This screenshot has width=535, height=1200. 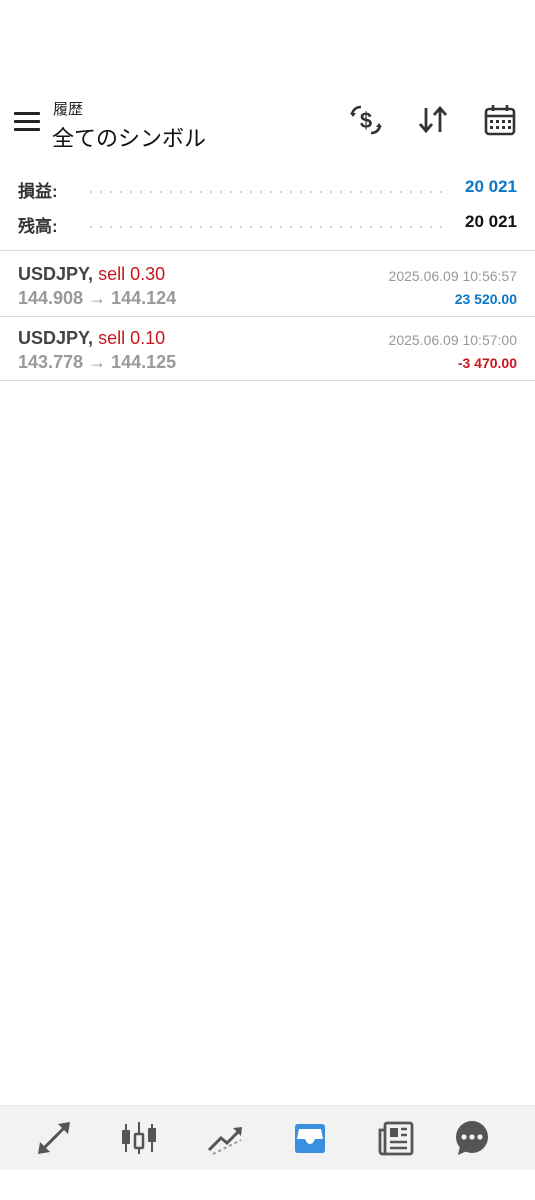 What do you see at coordinates (267, 188) in the screenshot?
I see `profit-summary-row: 損益: 20 021` at bounding box center [267, 188].